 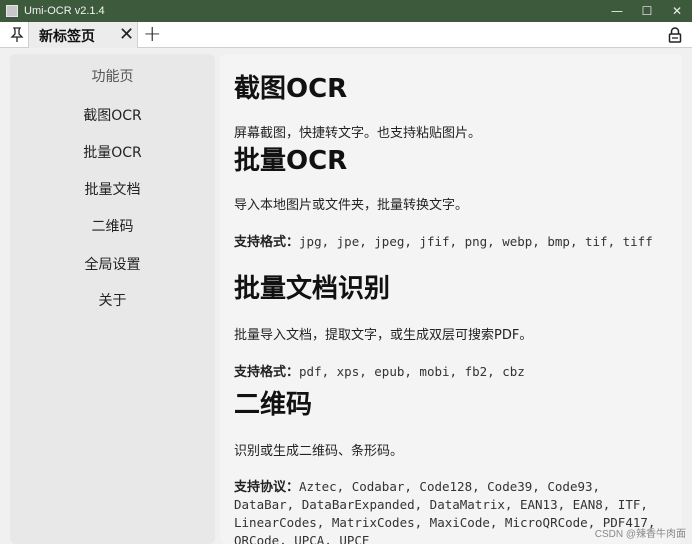 I want to click on section-description: 批量导入文档，提取文字，或生成双层可搜索PDF。, so click(x=383, y=335).